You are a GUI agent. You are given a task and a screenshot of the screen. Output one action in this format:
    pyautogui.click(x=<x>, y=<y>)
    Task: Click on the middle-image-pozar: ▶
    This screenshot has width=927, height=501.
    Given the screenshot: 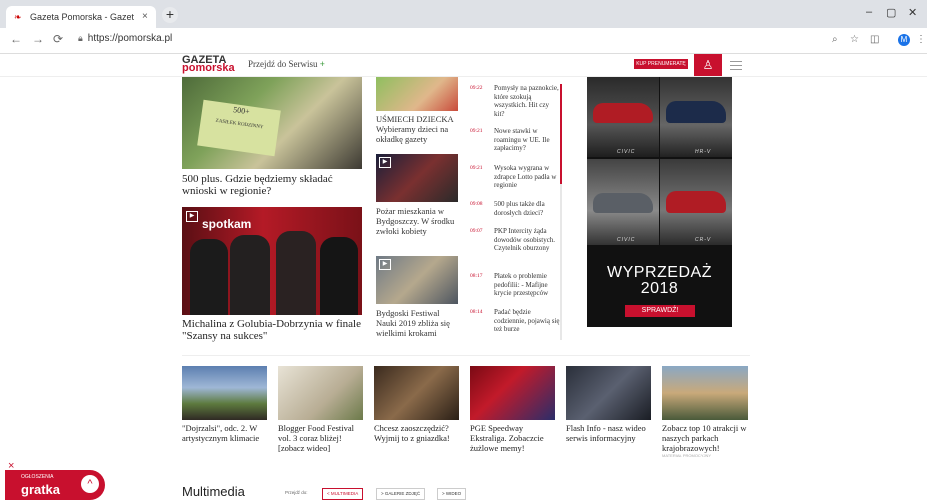 What is the action you would take?
    pyautogui.click(x=417, y=178)
    